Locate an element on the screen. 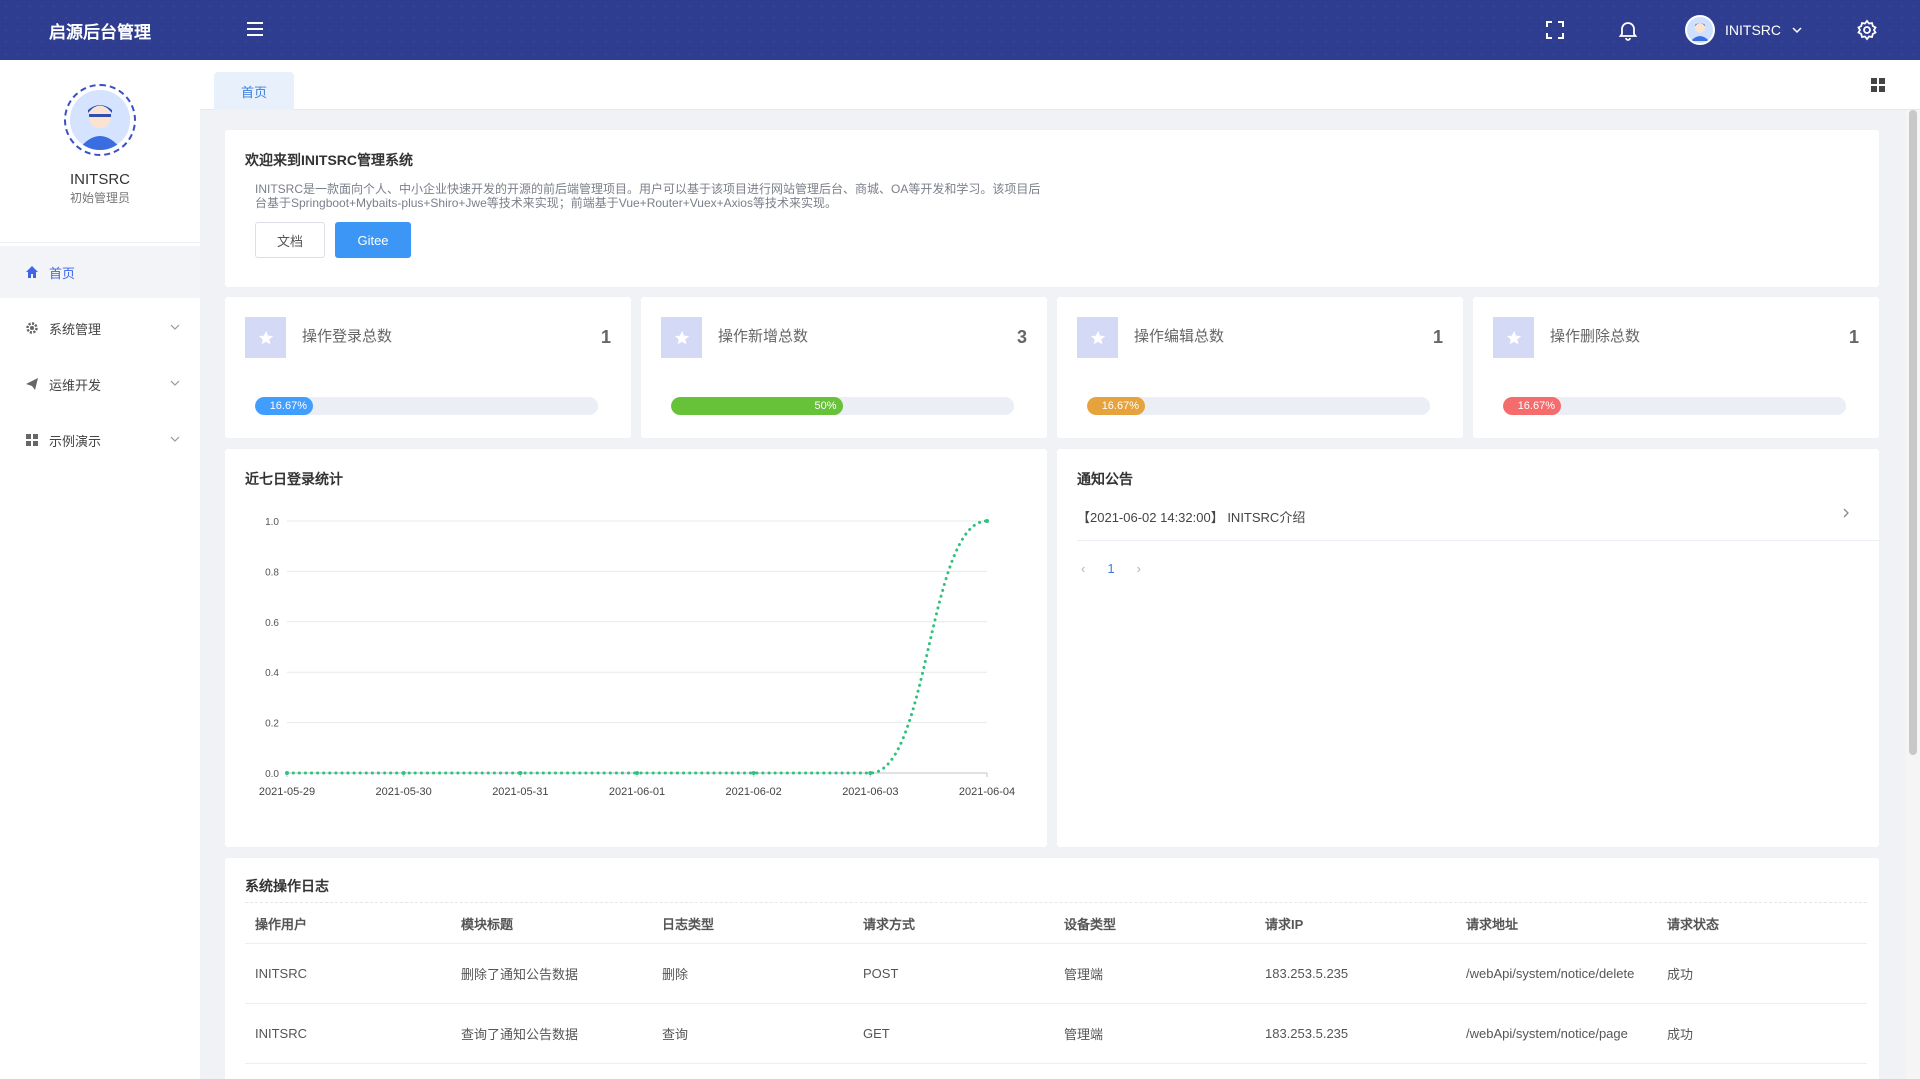  page-number: 1 is located at coordinates (1110, 568).